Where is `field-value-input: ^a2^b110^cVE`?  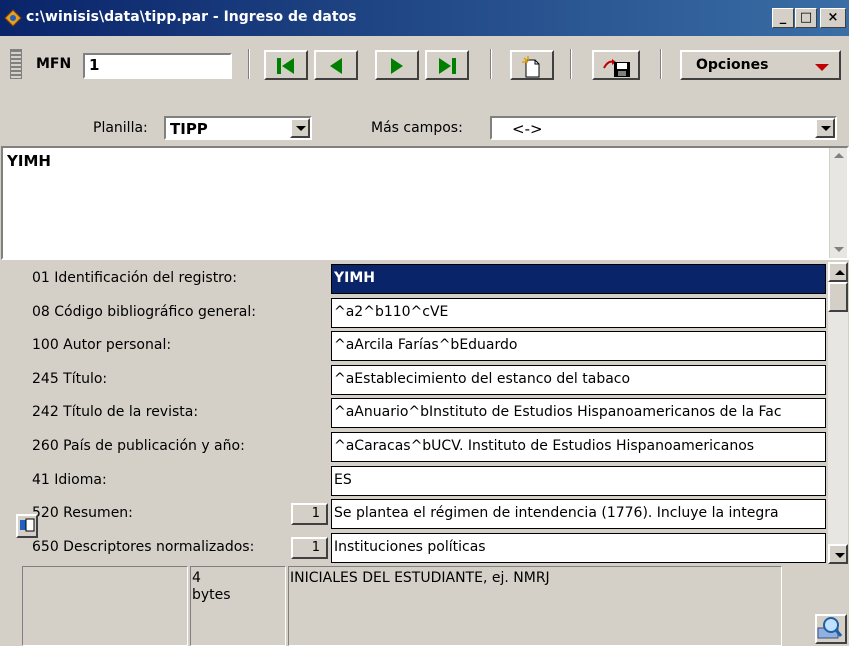
field-value-input: ^a2^b110^cVE is located at coordinates (578, 312).